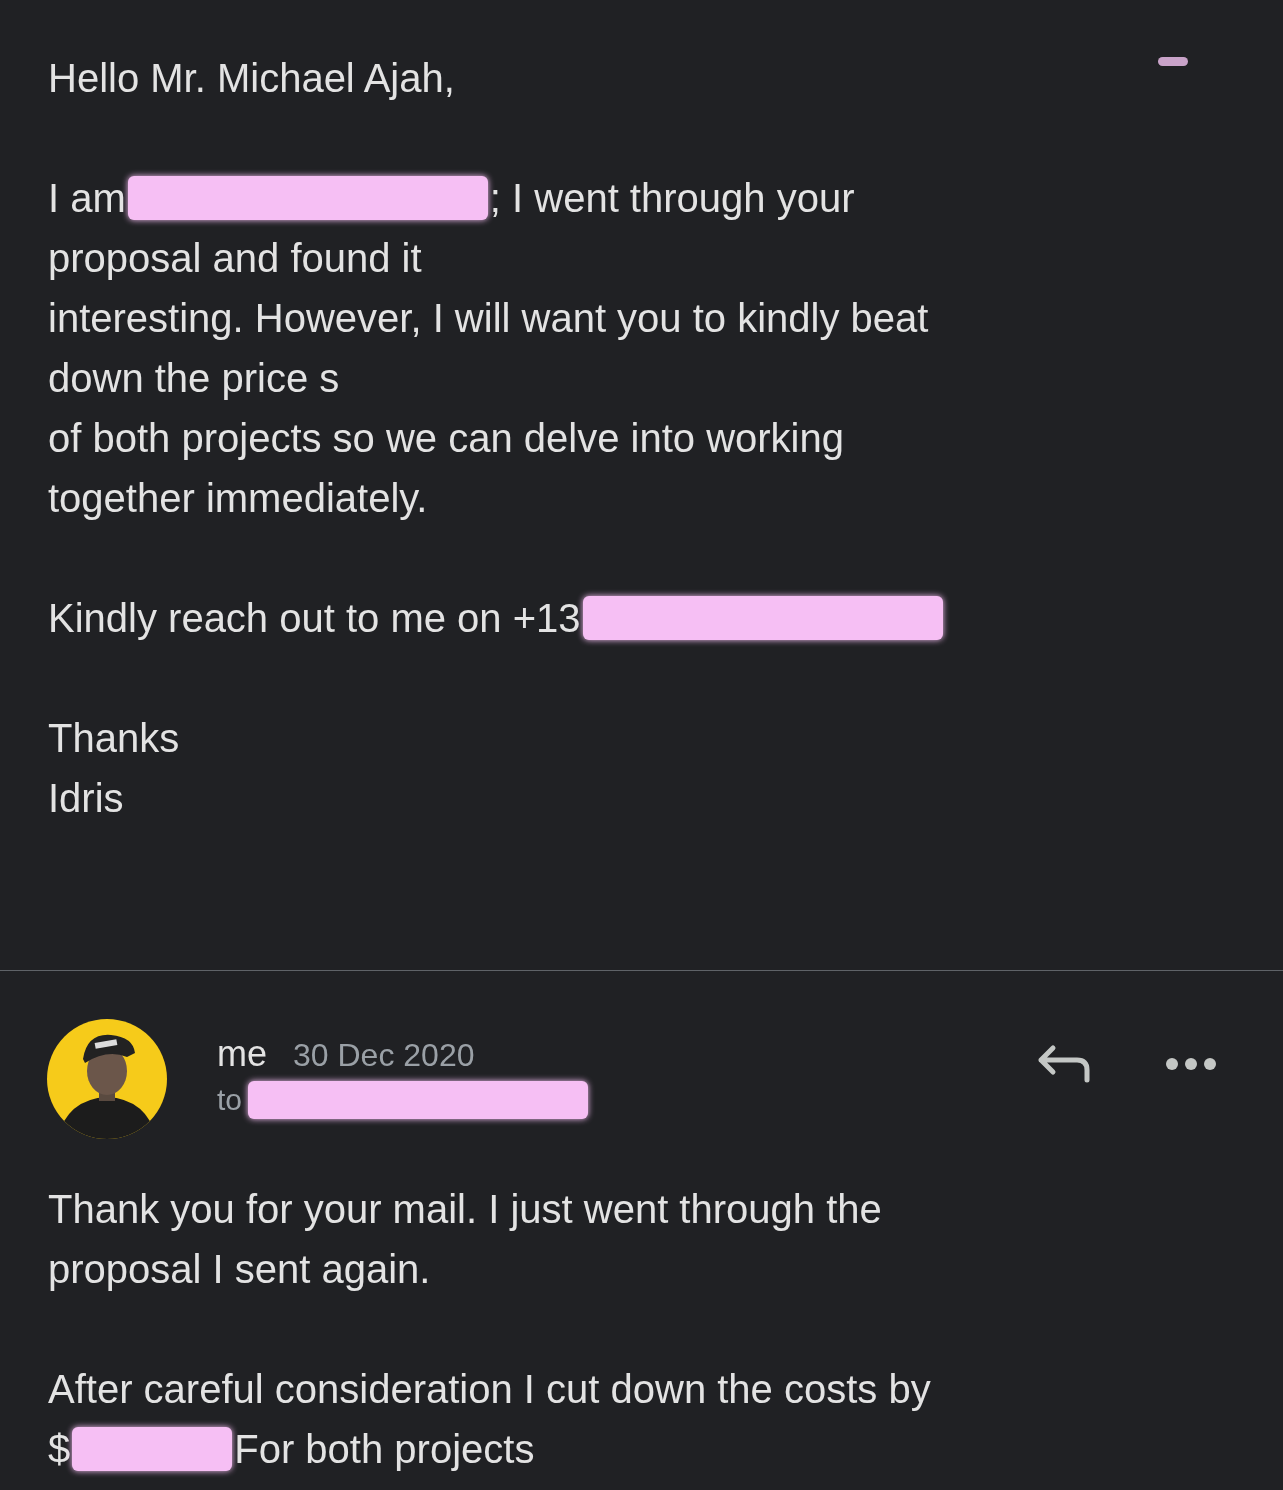 This screenshot has height=1490, width=1283. I want to click on date-text: 30 Dec 2020, so click(384, 1055).